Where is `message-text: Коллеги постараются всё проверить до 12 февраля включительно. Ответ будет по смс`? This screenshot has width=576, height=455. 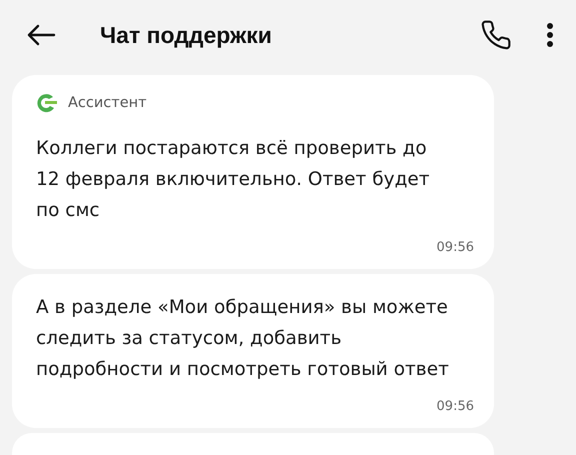 message-text: Коллеги постараются всё проверить до 12 февраля включительно. Ответ будет по смс is located at coordinates (233, 180).